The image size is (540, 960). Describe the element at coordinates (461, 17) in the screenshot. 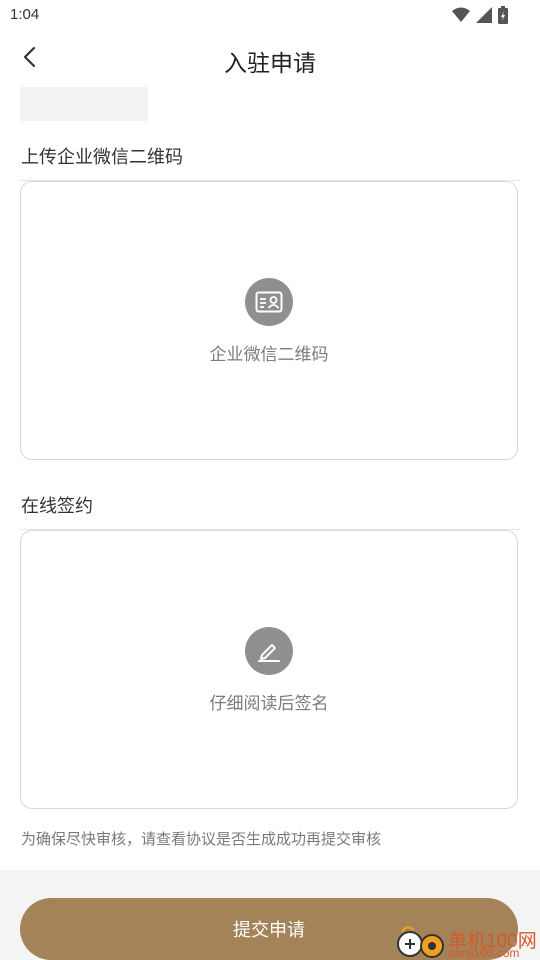

I see `wifi-icon` at that location.